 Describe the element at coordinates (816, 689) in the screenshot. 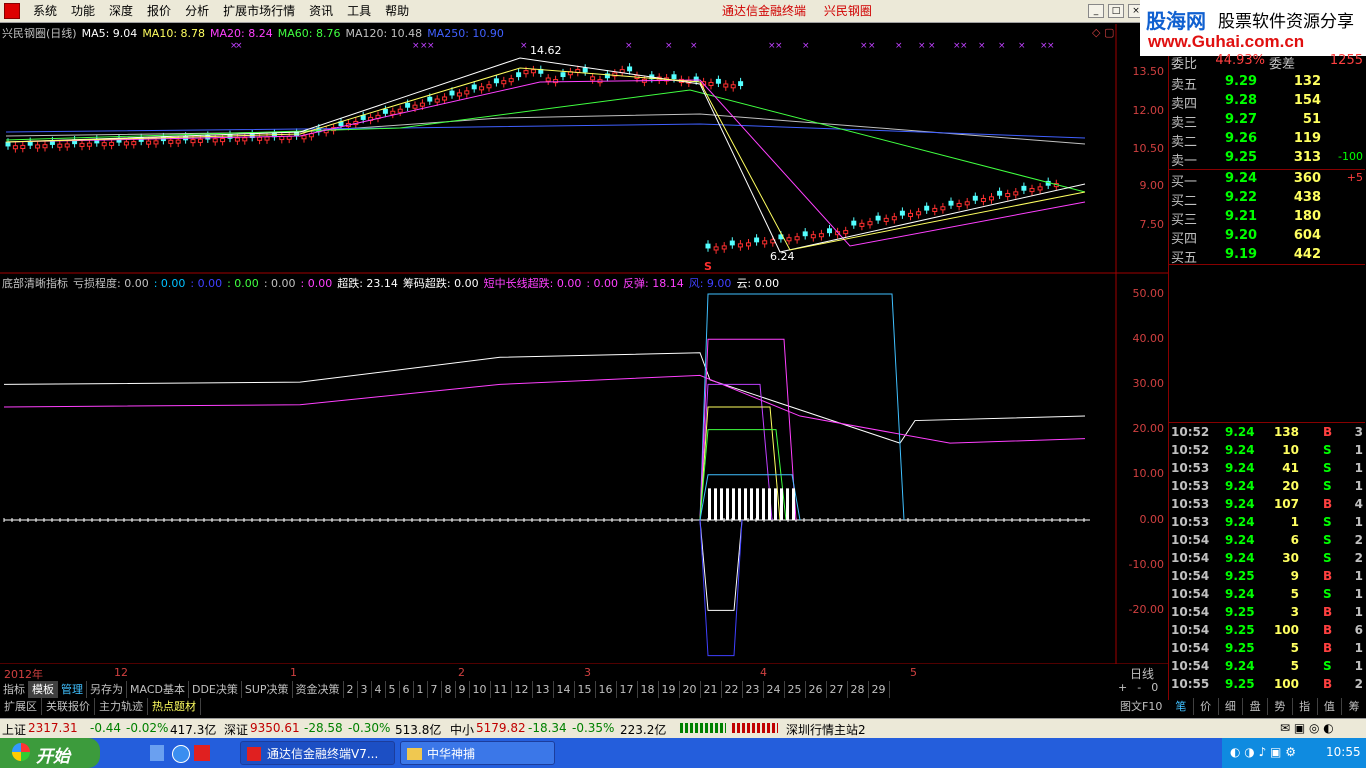

I see `indicator-tab-33: 26` at that location.